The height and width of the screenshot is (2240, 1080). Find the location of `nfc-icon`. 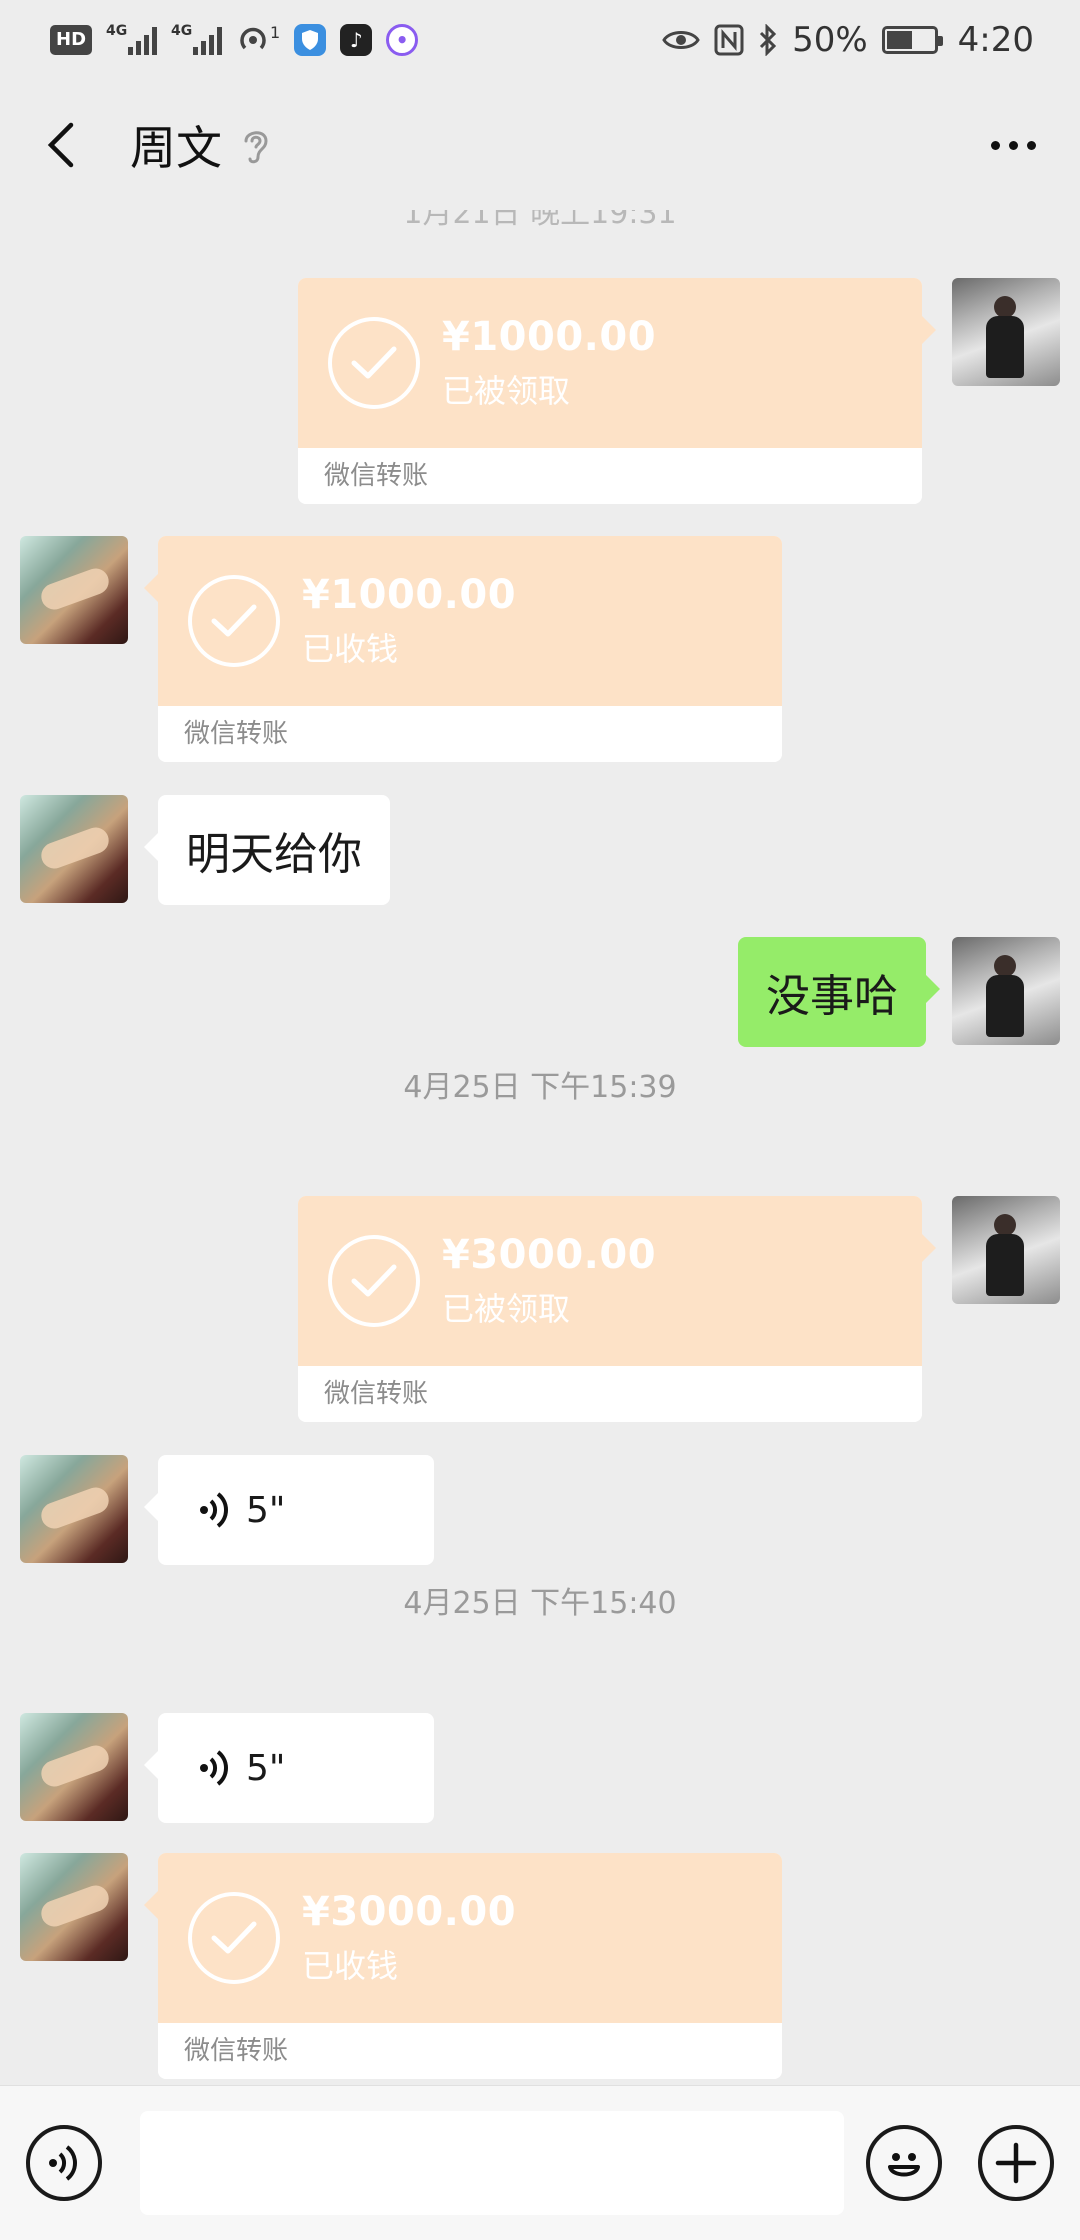

nfc-icon is located at coordinates (729, 40).